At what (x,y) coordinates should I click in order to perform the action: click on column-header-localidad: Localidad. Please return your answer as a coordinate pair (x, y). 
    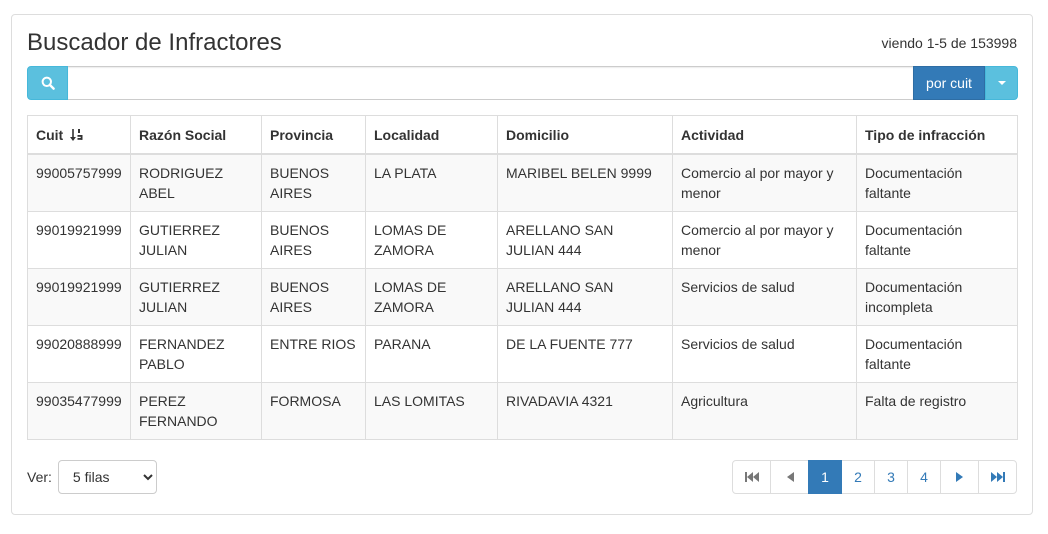
    Looking at the image, I should click on (431, 135).